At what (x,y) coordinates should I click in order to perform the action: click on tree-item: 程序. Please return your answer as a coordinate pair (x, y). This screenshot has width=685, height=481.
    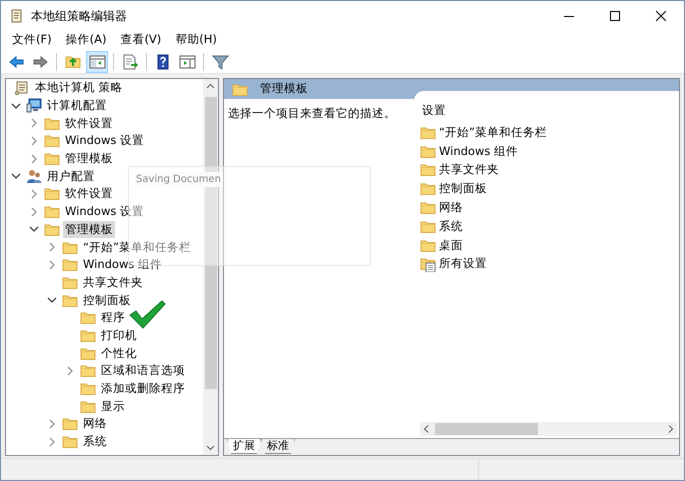
    Looking at the image, I should click on (113, 317).